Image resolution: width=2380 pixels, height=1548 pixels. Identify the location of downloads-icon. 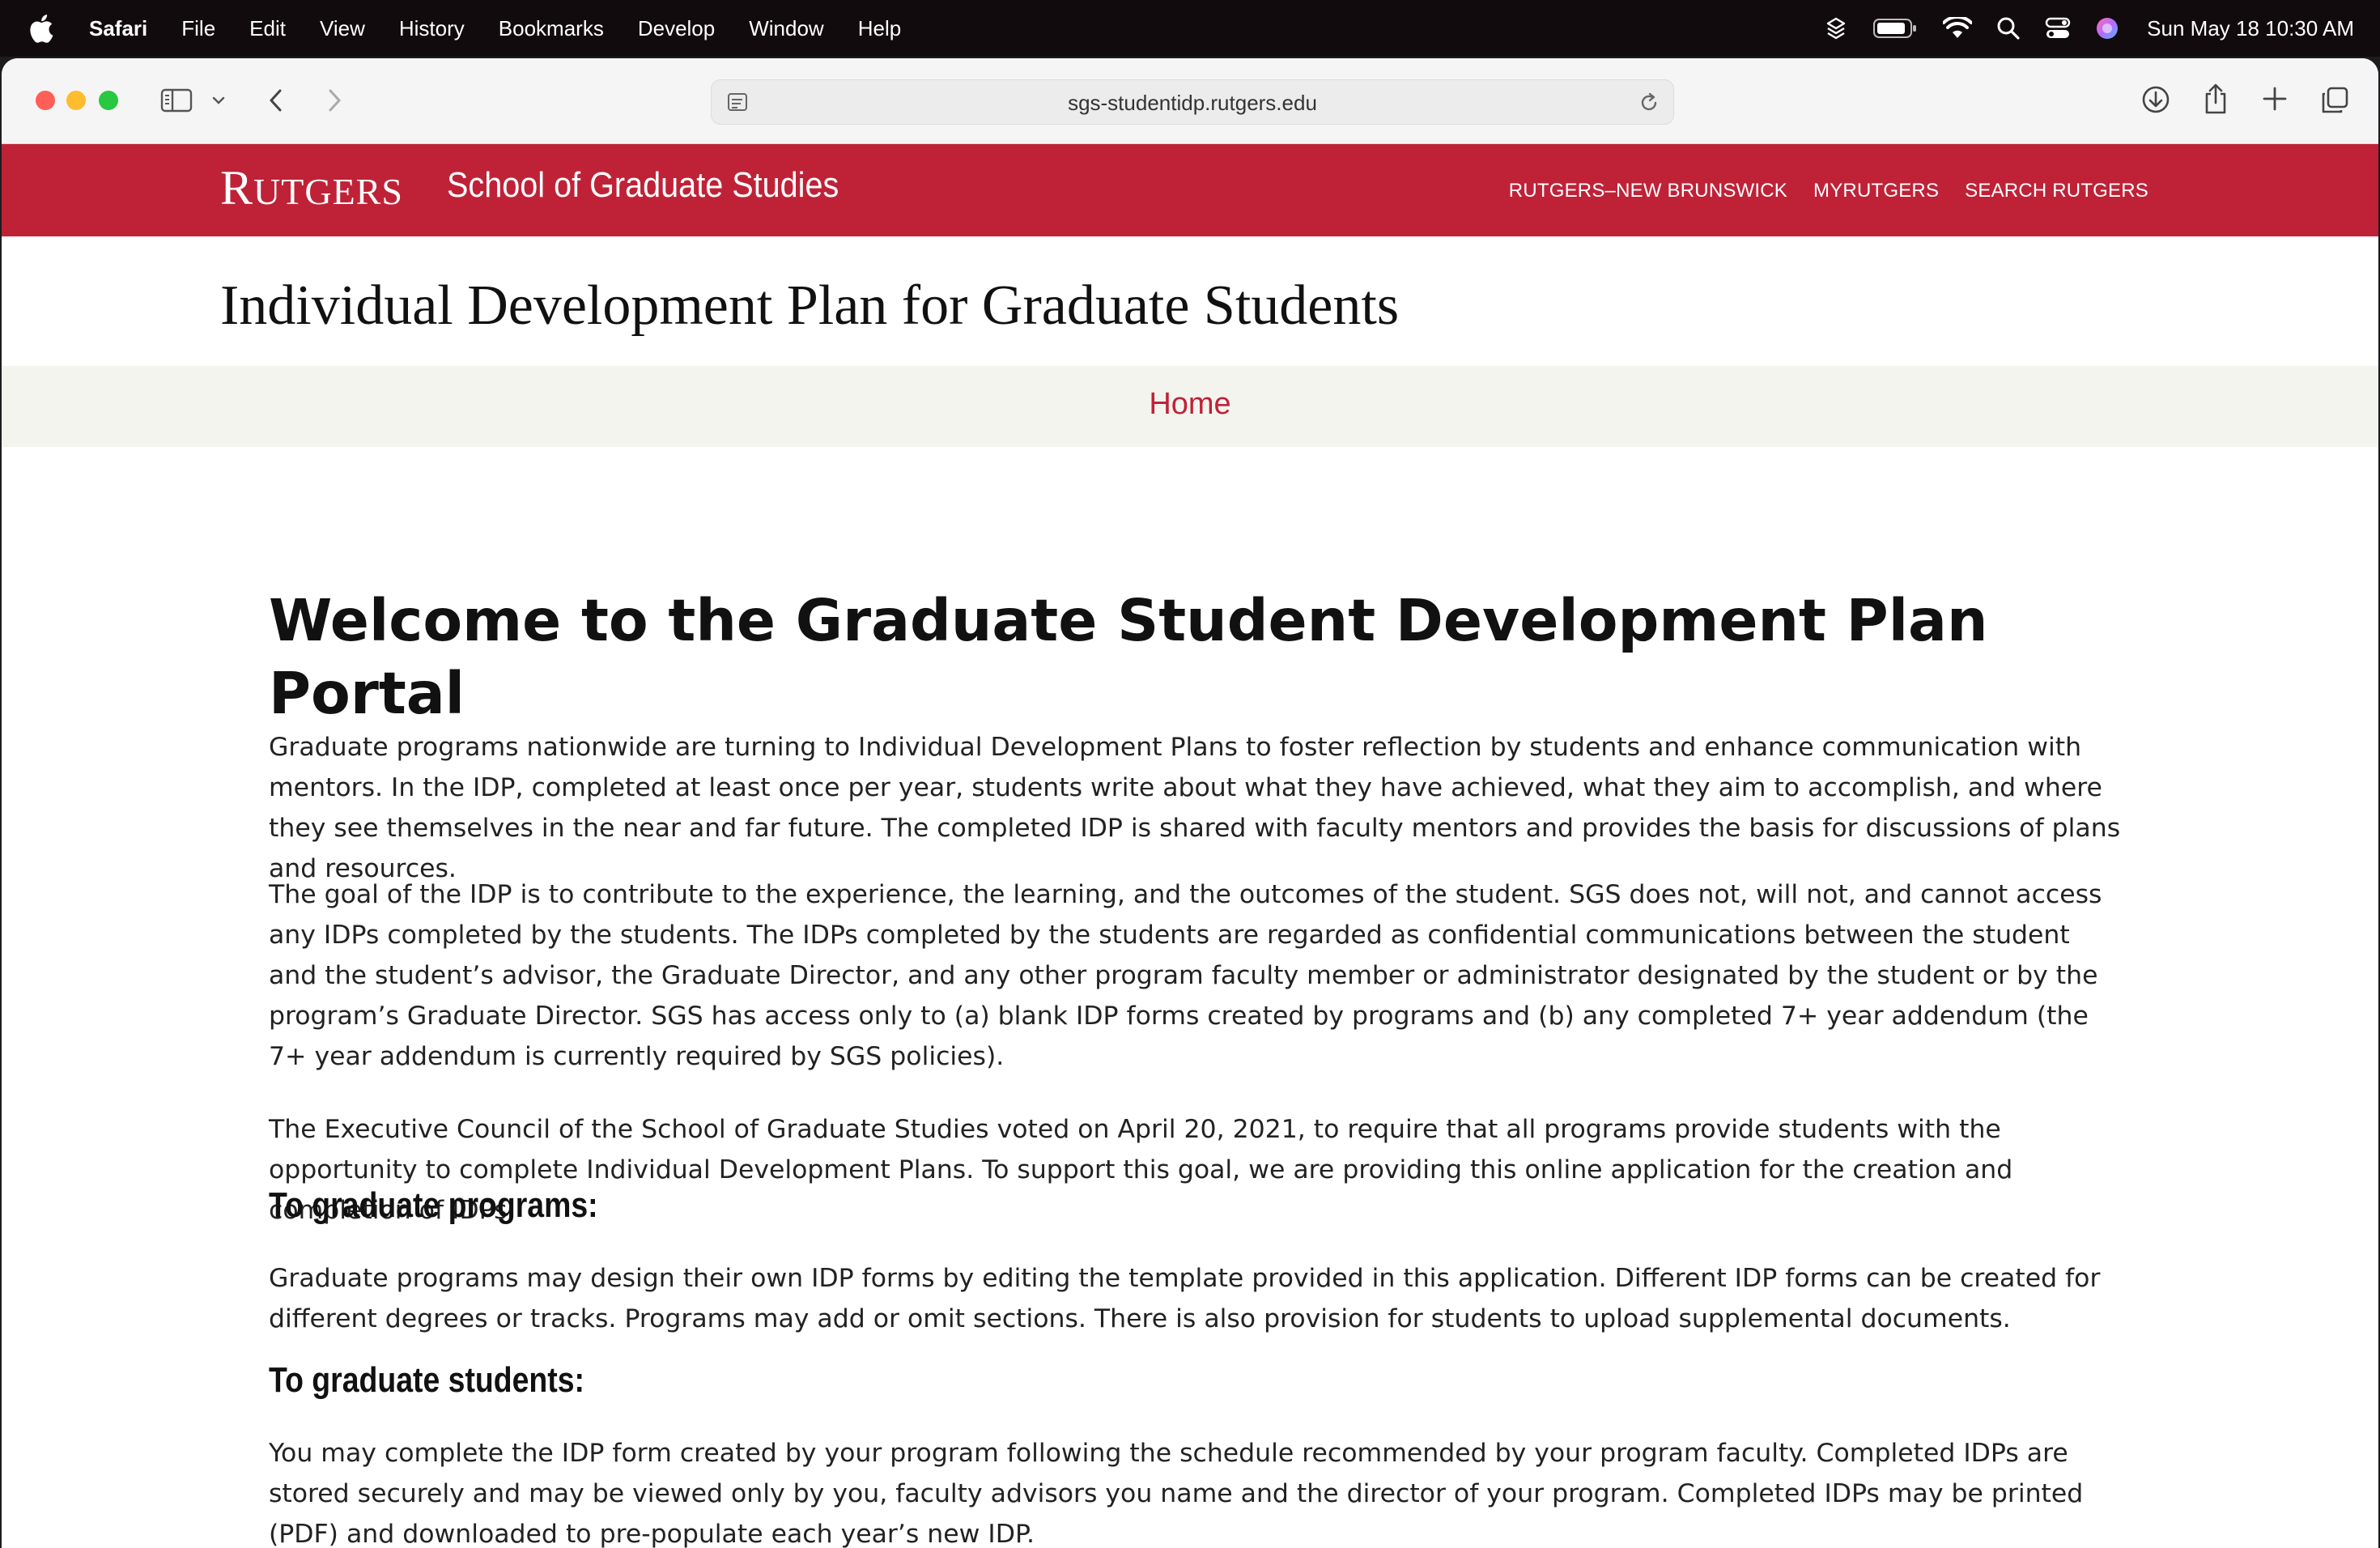
(2156, 100).